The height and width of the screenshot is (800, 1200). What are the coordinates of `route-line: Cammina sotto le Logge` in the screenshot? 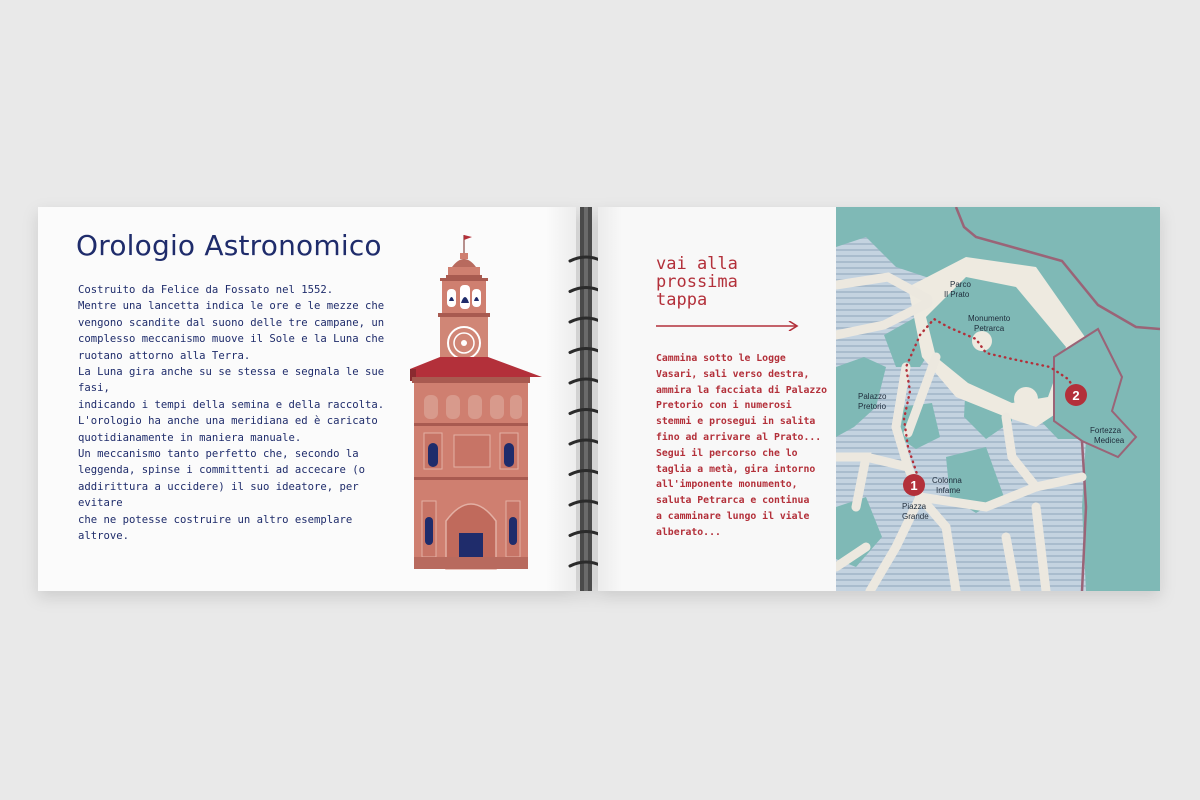 It's located at (721, 358).